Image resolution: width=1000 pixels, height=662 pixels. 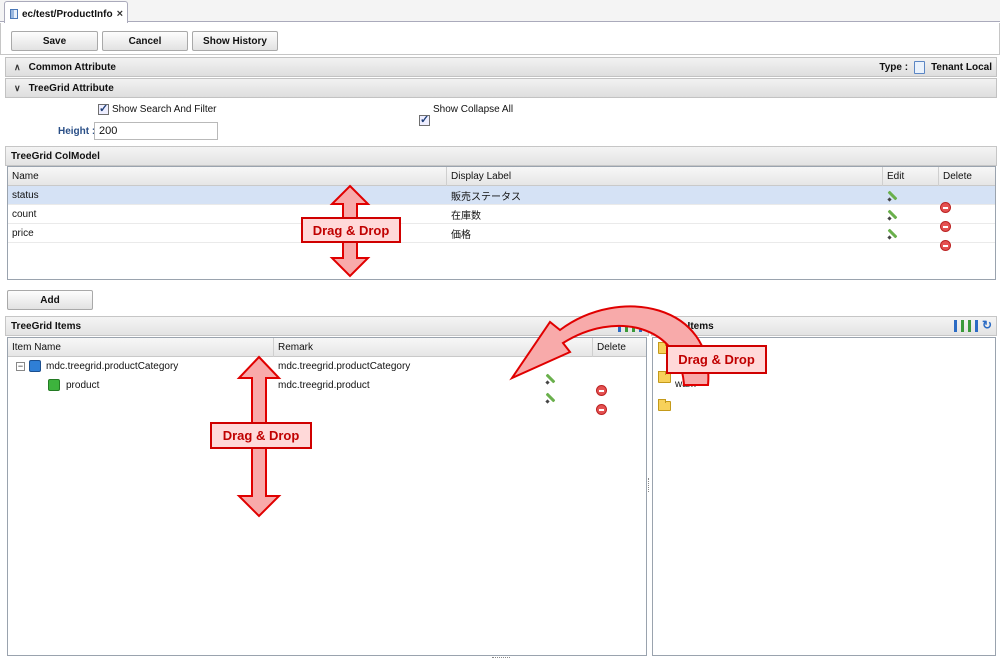 I want to click on drag-drop-annotation-2: Drag & Drop, so click(x=261, y=435).